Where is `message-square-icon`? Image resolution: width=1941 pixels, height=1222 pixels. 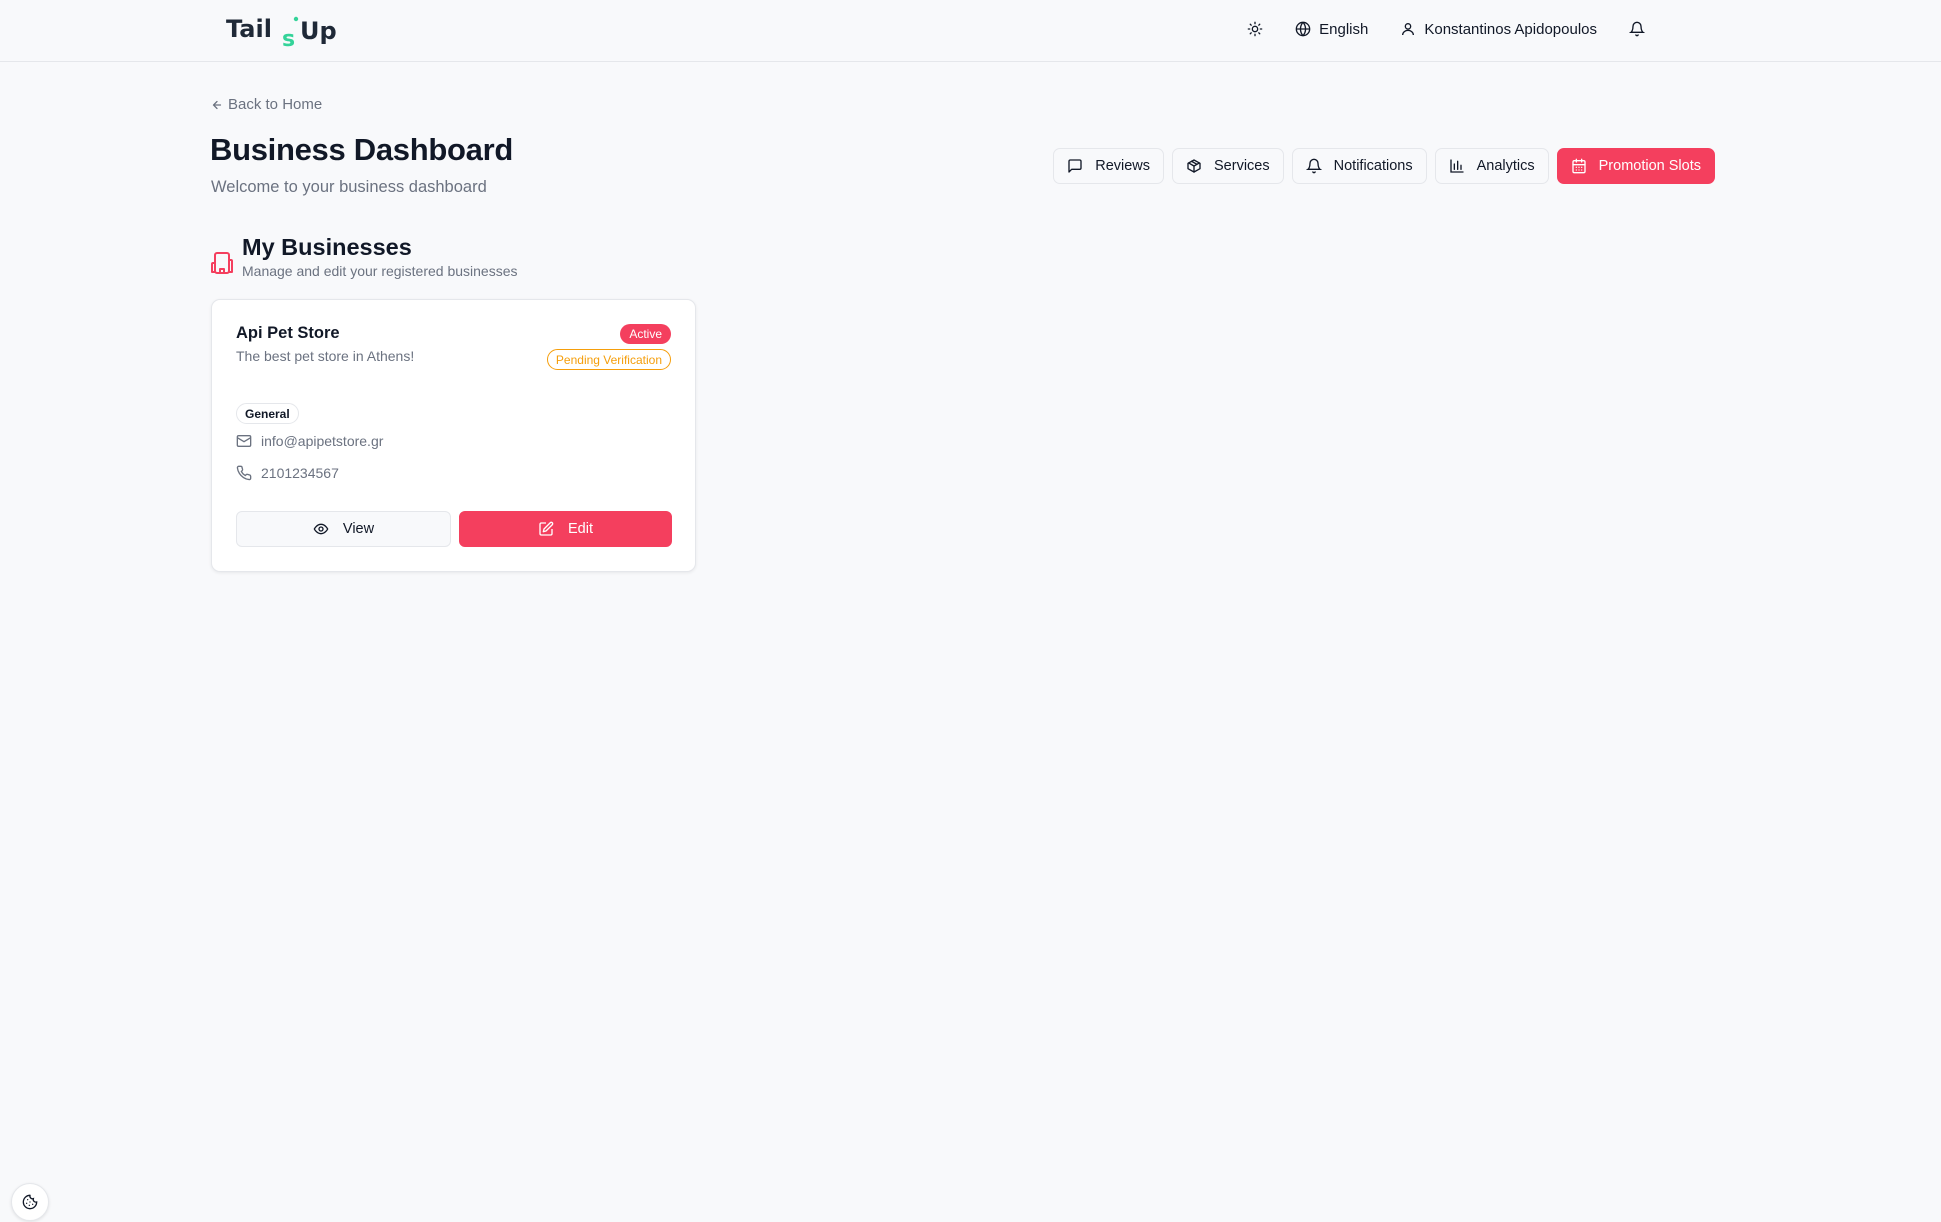
message-square-icon is located at coordinates (1075, 166).